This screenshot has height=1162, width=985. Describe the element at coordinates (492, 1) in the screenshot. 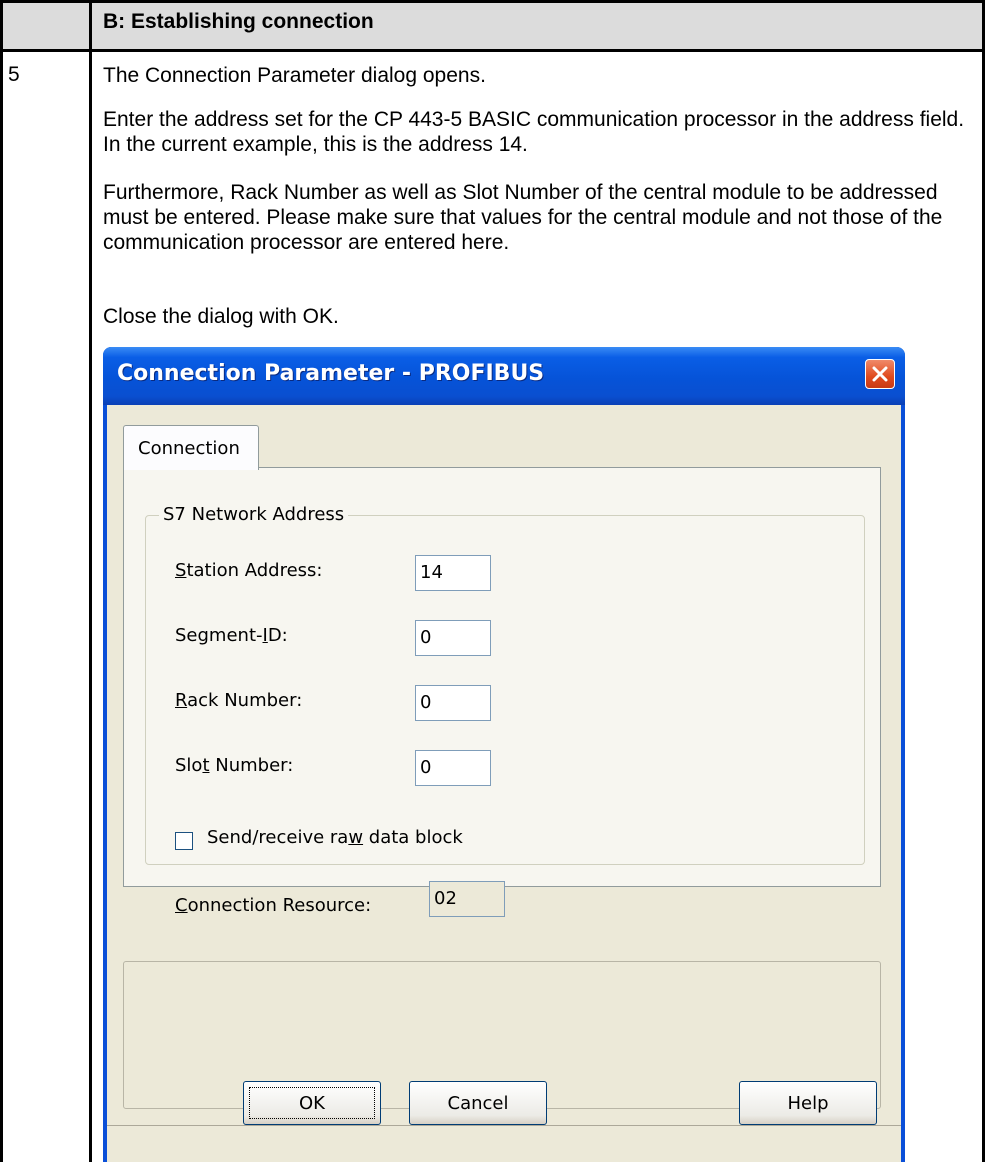

I see `table-top-border` at that location.